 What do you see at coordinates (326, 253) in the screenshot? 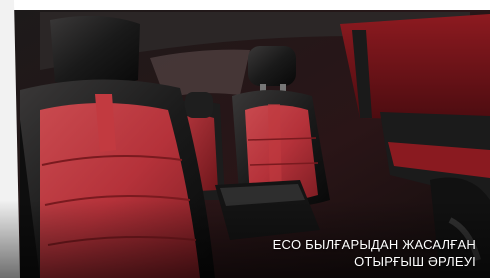
I see `feature-caption: ECO БЫЛҒАРЫДАН ЖАСАЛҒАН ОТЫРҒЫШ ӘРЛЕУІ` at bounding box center [326, 253].